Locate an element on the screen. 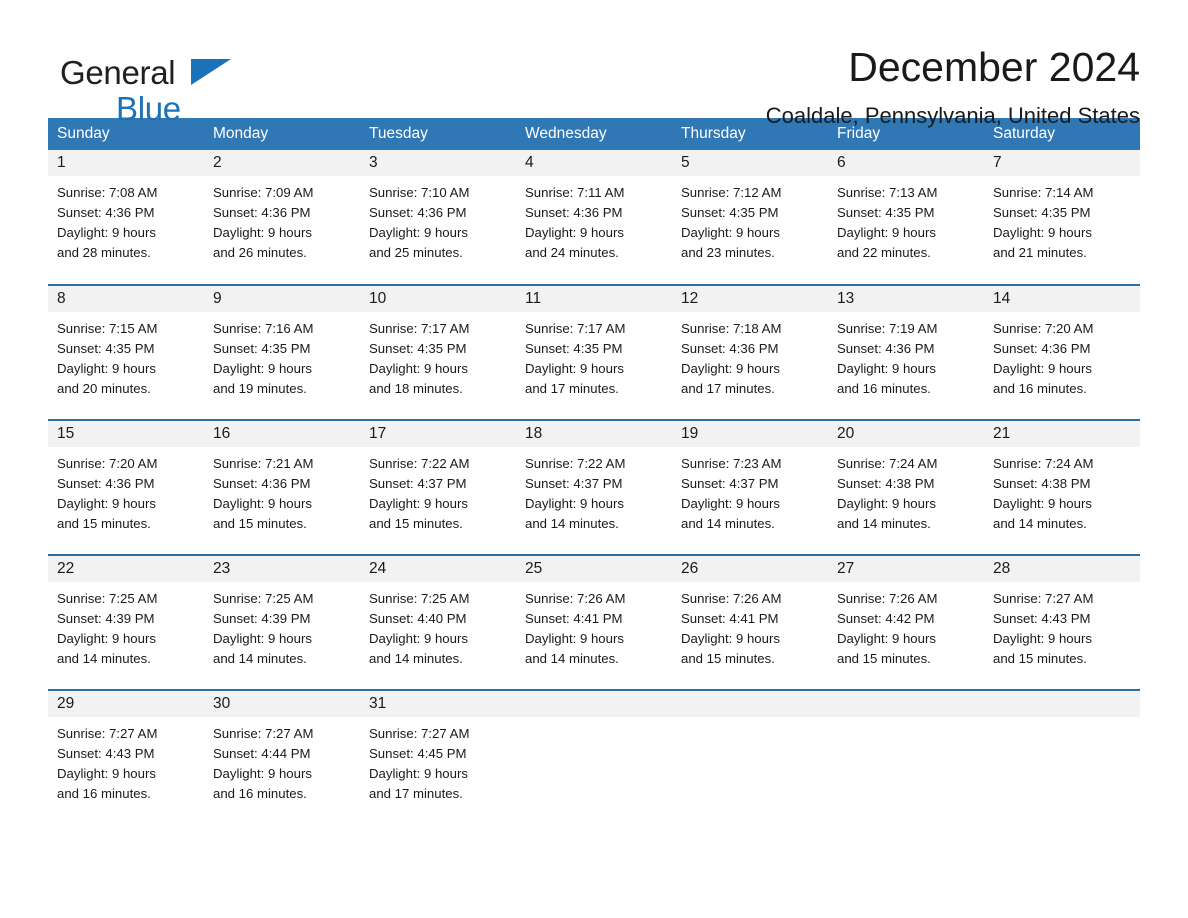 This screenshot has width=1188, height=918. sunset-text: Sunset: 4:40 PM is located at coordinates (418, 618).